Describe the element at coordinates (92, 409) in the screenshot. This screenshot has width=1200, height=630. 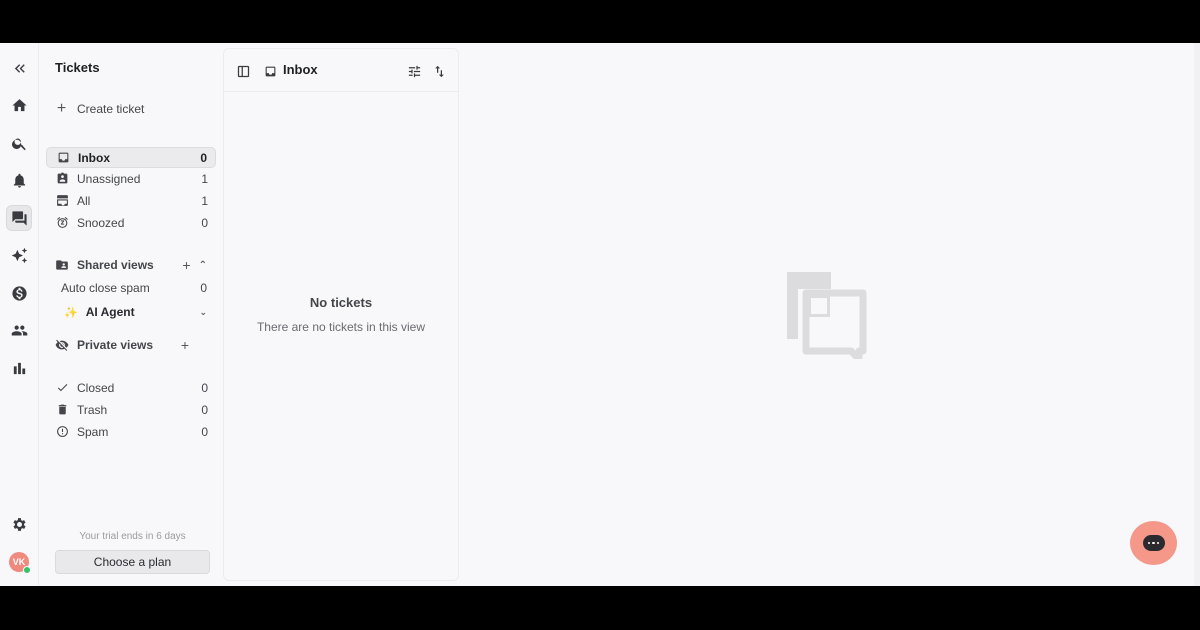
I see `sidebar-item-label: Trash` at that location.